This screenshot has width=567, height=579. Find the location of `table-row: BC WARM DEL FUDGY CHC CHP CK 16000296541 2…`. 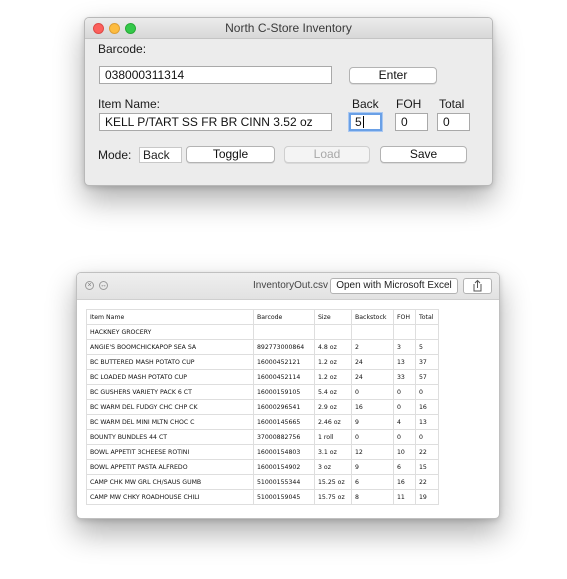

table-row: BC WARM DEL FUDGY CHC CHP CK 16000296541 2… is located at coordinates (262, 407).